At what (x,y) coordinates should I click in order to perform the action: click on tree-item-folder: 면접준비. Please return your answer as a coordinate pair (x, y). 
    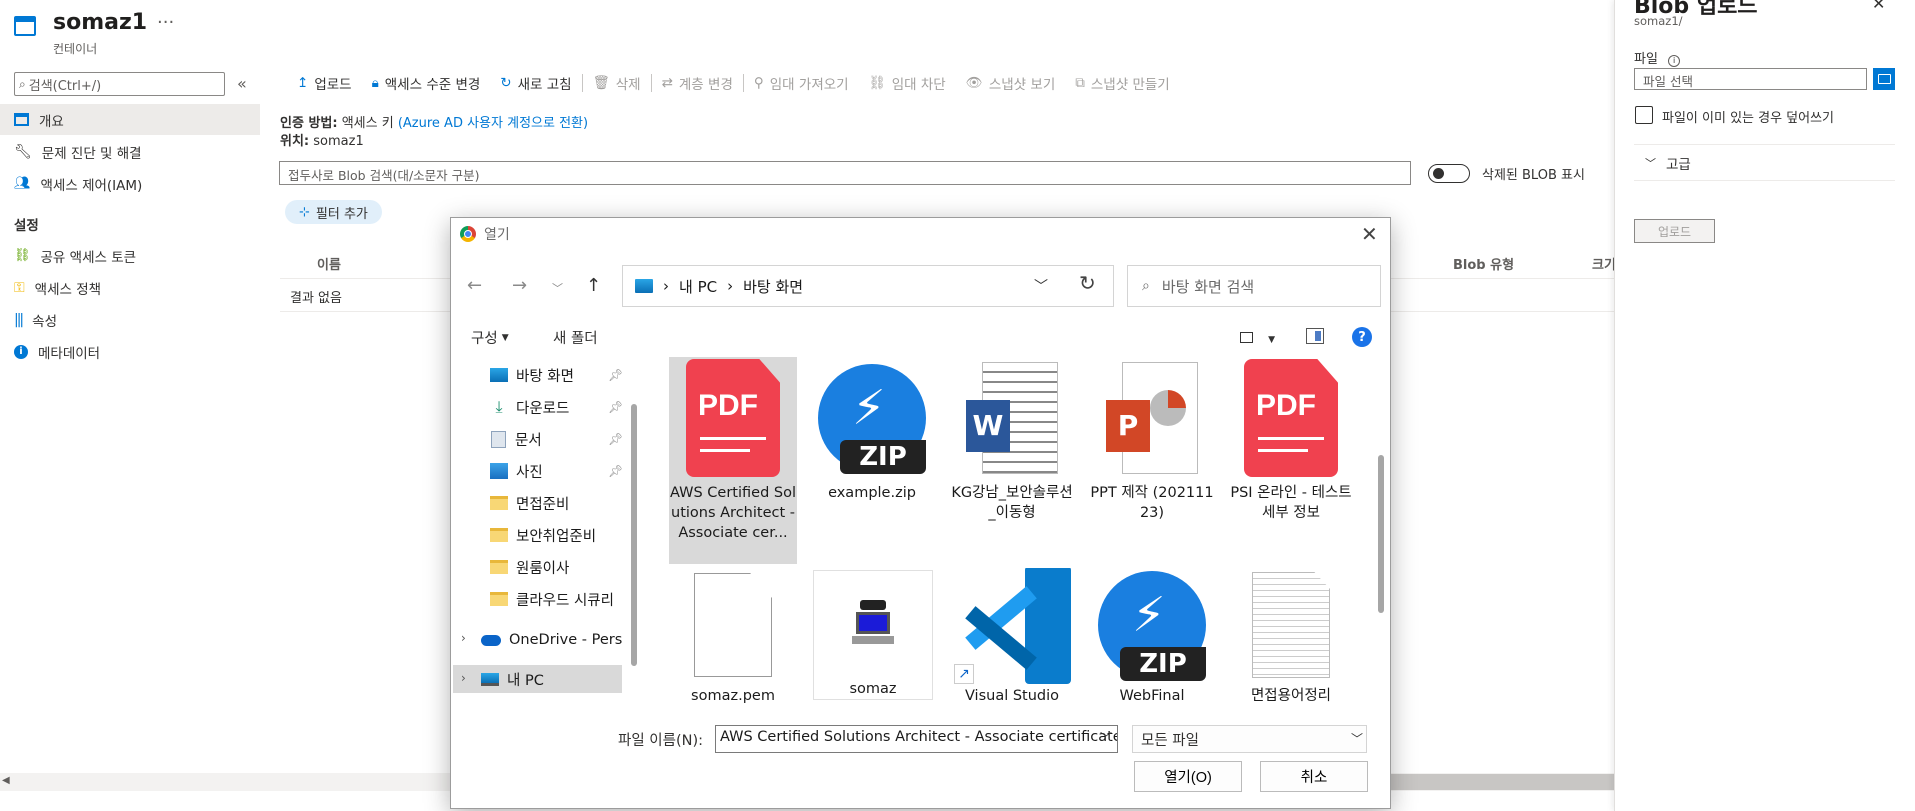
    Looking at the image, I should click on (556, 503).